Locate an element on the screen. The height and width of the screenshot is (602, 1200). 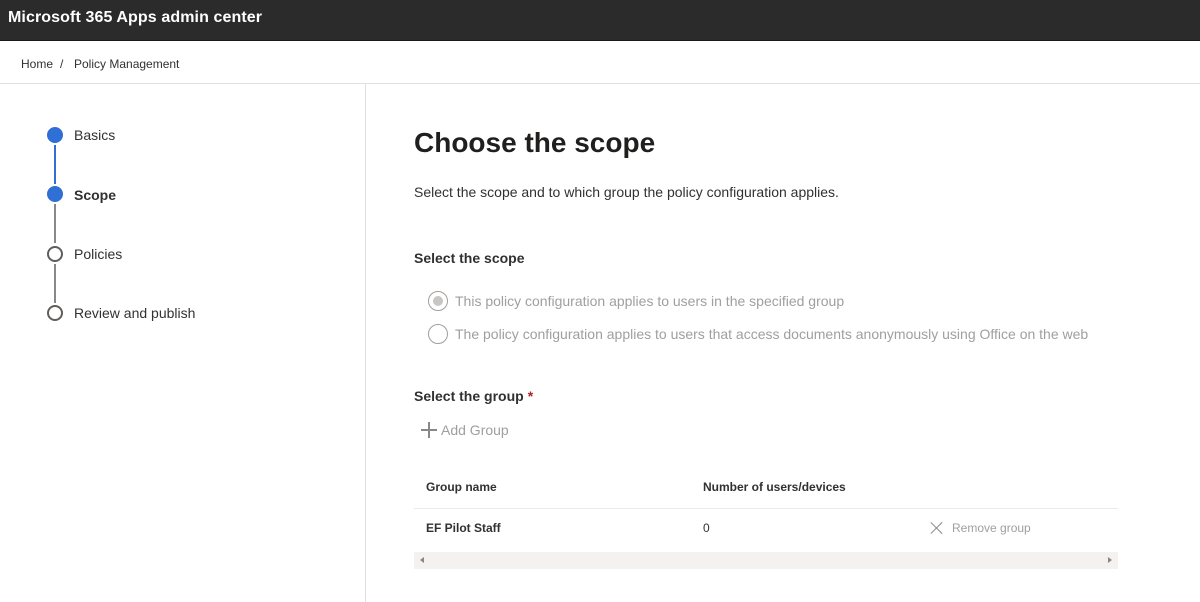
step-policies: Policies is located at coordinates (98, 254).